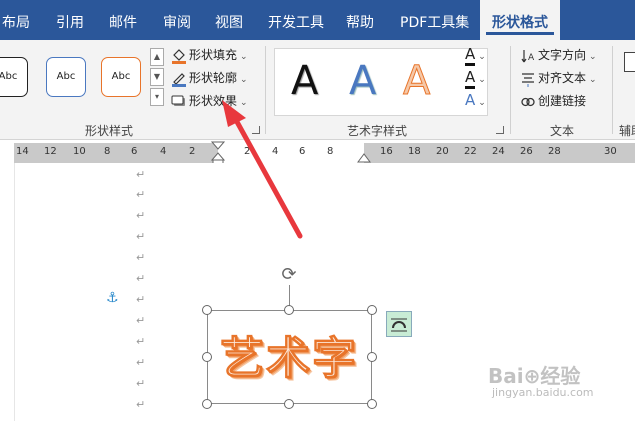  Describe the element at coordinates (229, 20) in the screenshot. I see `tab-view: 视图` at that location.